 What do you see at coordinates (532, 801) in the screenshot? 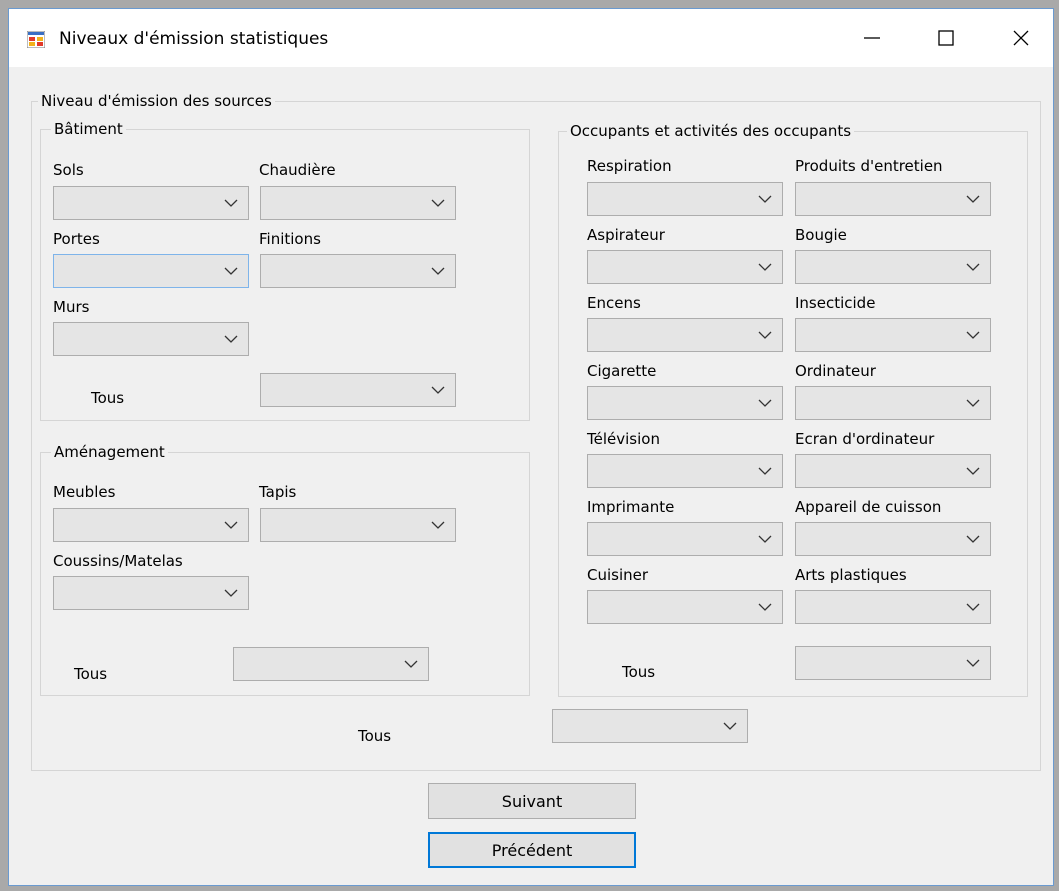
I see `next-button: Suivant` at bounding box center [532, 801].